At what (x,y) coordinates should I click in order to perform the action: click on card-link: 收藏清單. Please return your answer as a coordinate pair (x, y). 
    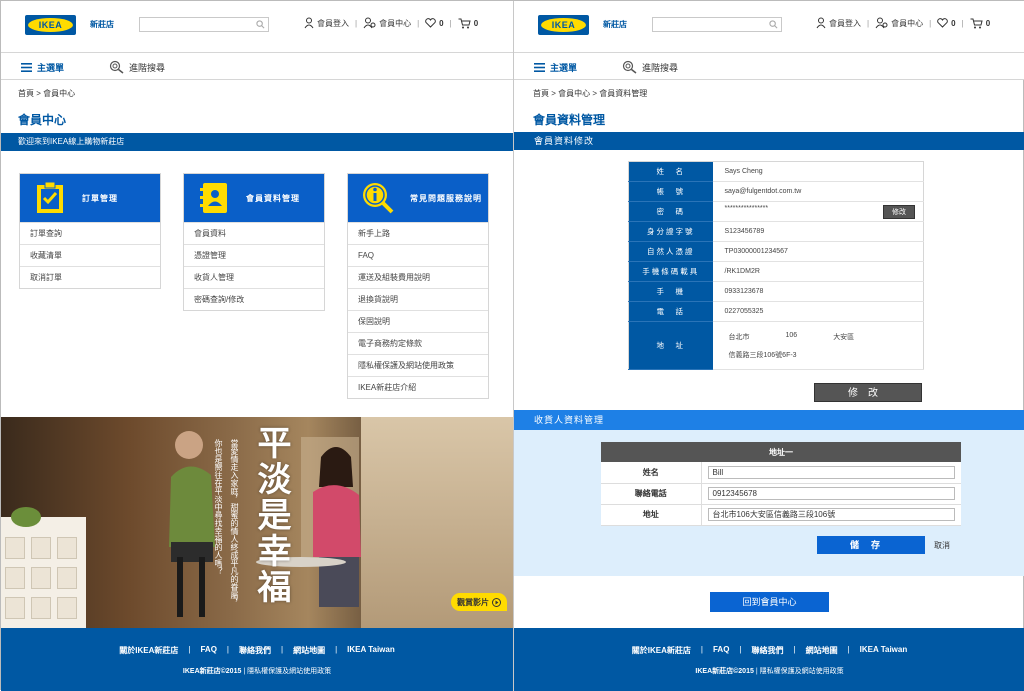
    Looking at the image, I should click on (90, 255).